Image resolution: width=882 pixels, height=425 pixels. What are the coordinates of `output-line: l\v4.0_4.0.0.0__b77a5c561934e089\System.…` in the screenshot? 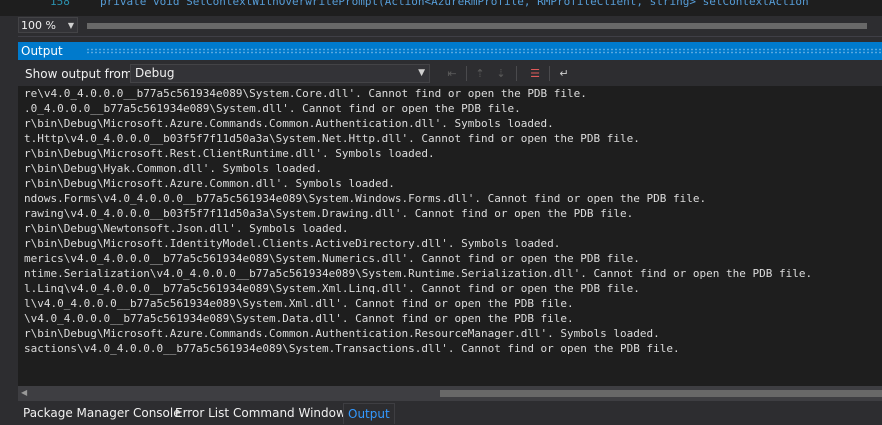 It's located at (299, 303).